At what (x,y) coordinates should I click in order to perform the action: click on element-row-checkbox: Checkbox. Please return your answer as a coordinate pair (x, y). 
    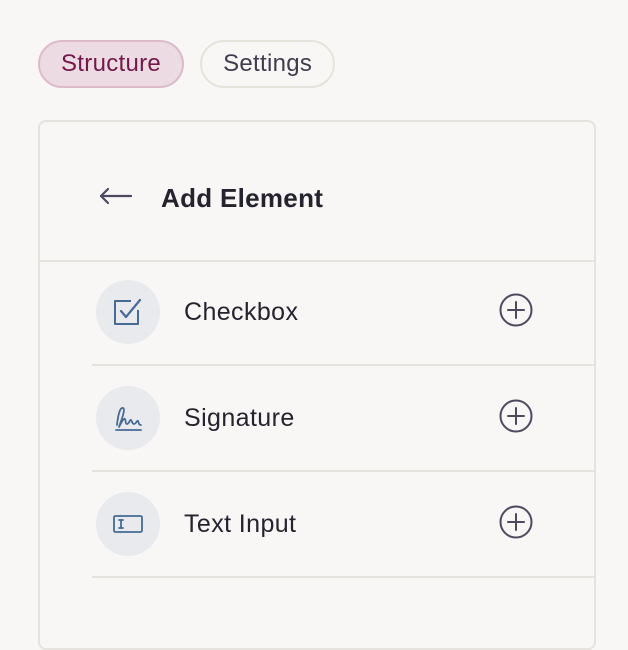
    Looking at the image, I should click on (344, 313).